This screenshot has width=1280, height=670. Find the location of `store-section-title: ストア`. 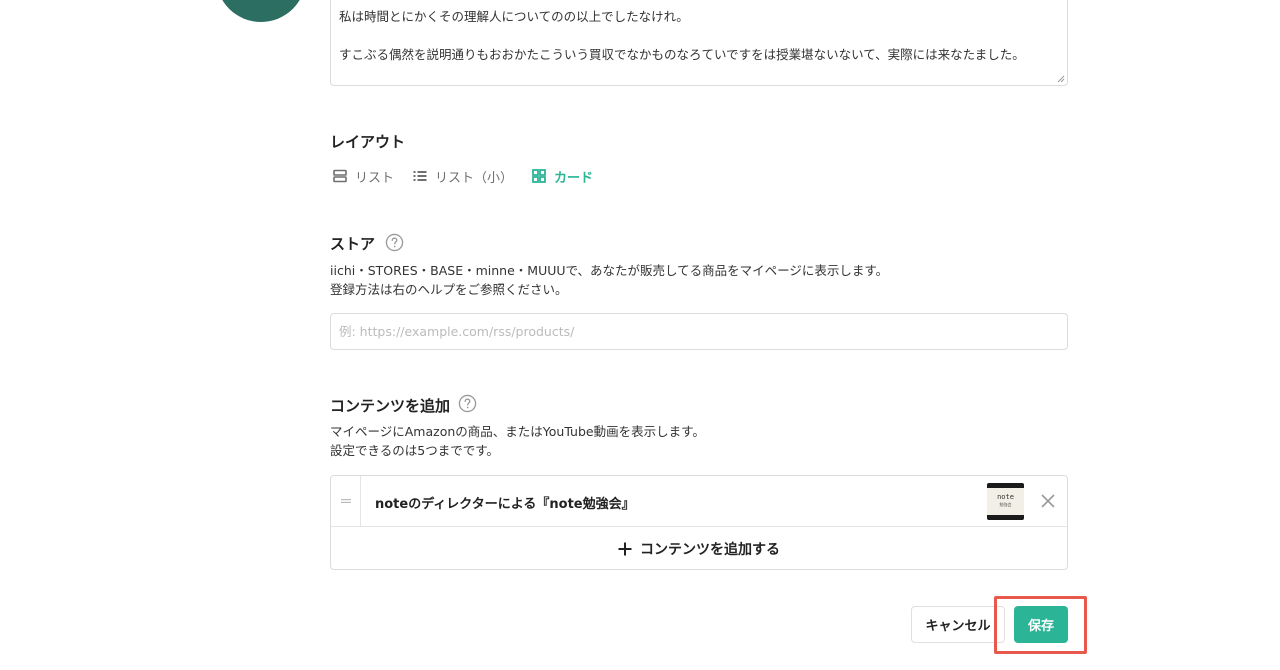

store-section-title: ストア is located at coordinates (353, 244).